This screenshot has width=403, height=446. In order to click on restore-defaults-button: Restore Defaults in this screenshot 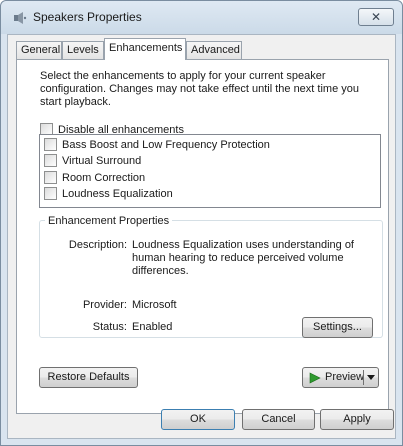, I will do `click(88, 377)`.